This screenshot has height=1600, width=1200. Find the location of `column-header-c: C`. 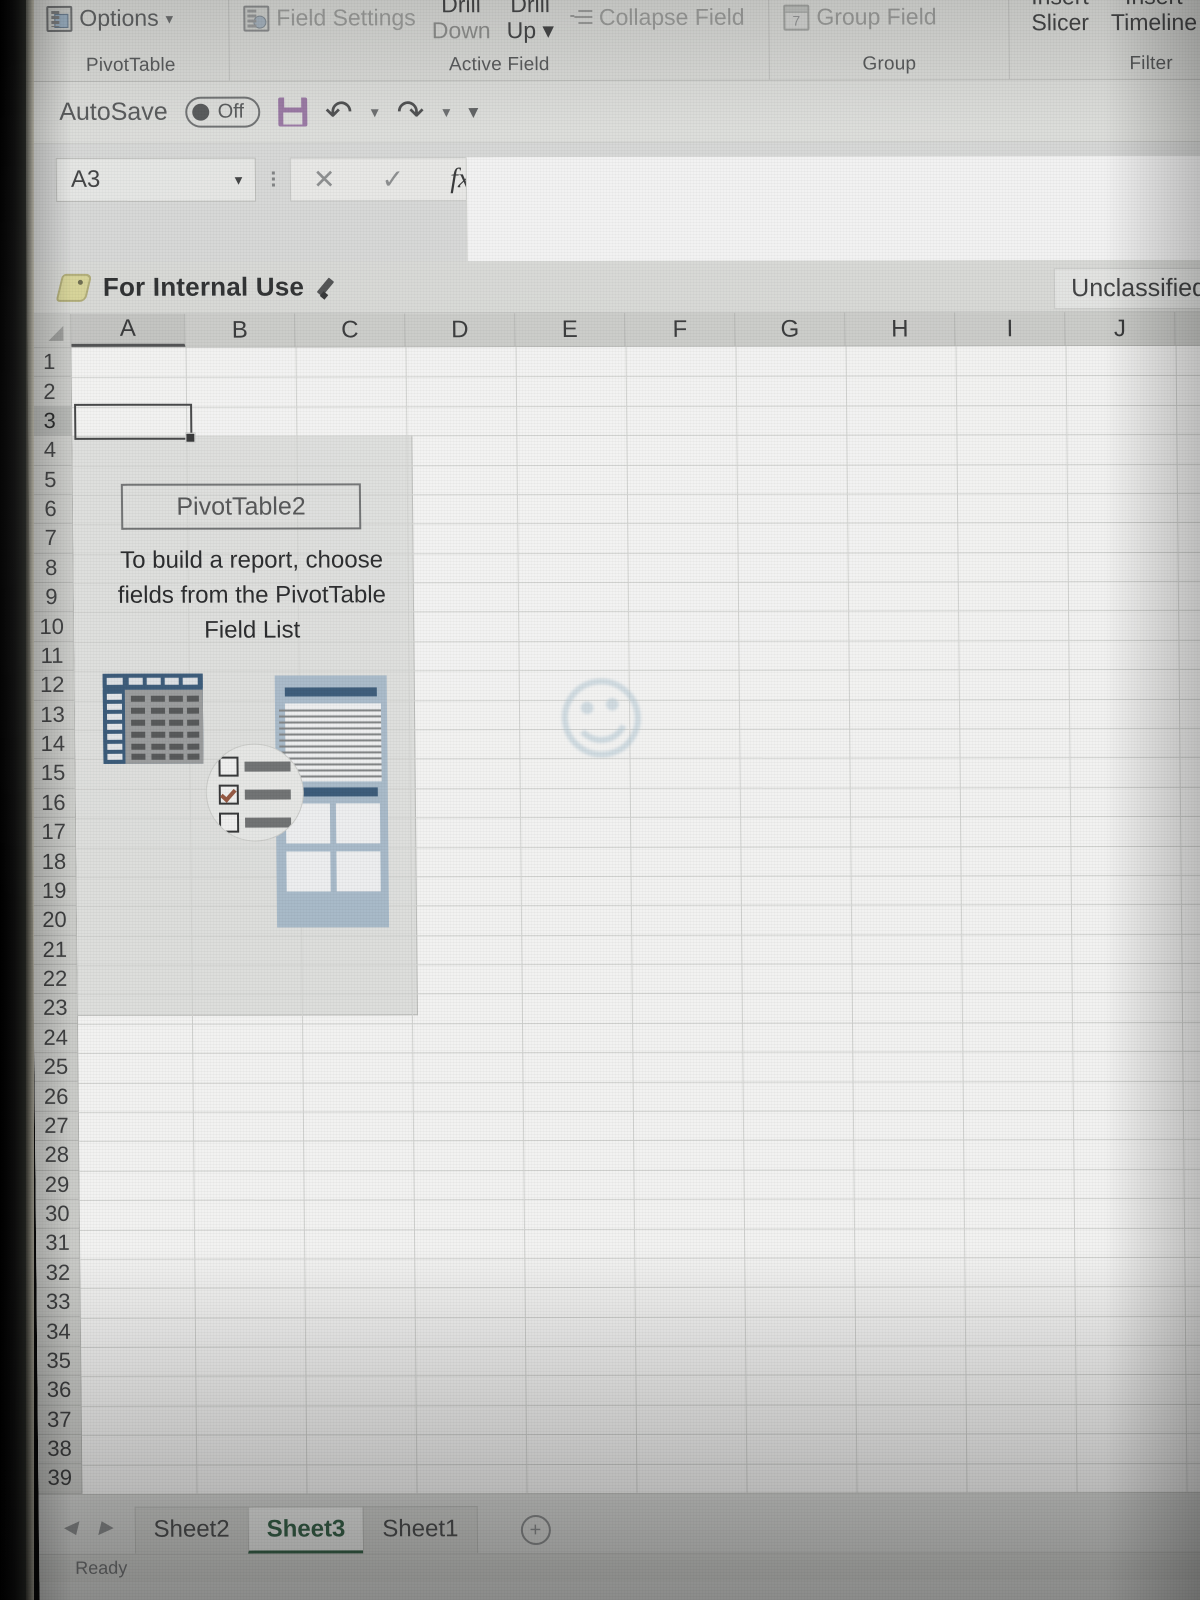

column-header-c: C is located at coordinates (350, 330).